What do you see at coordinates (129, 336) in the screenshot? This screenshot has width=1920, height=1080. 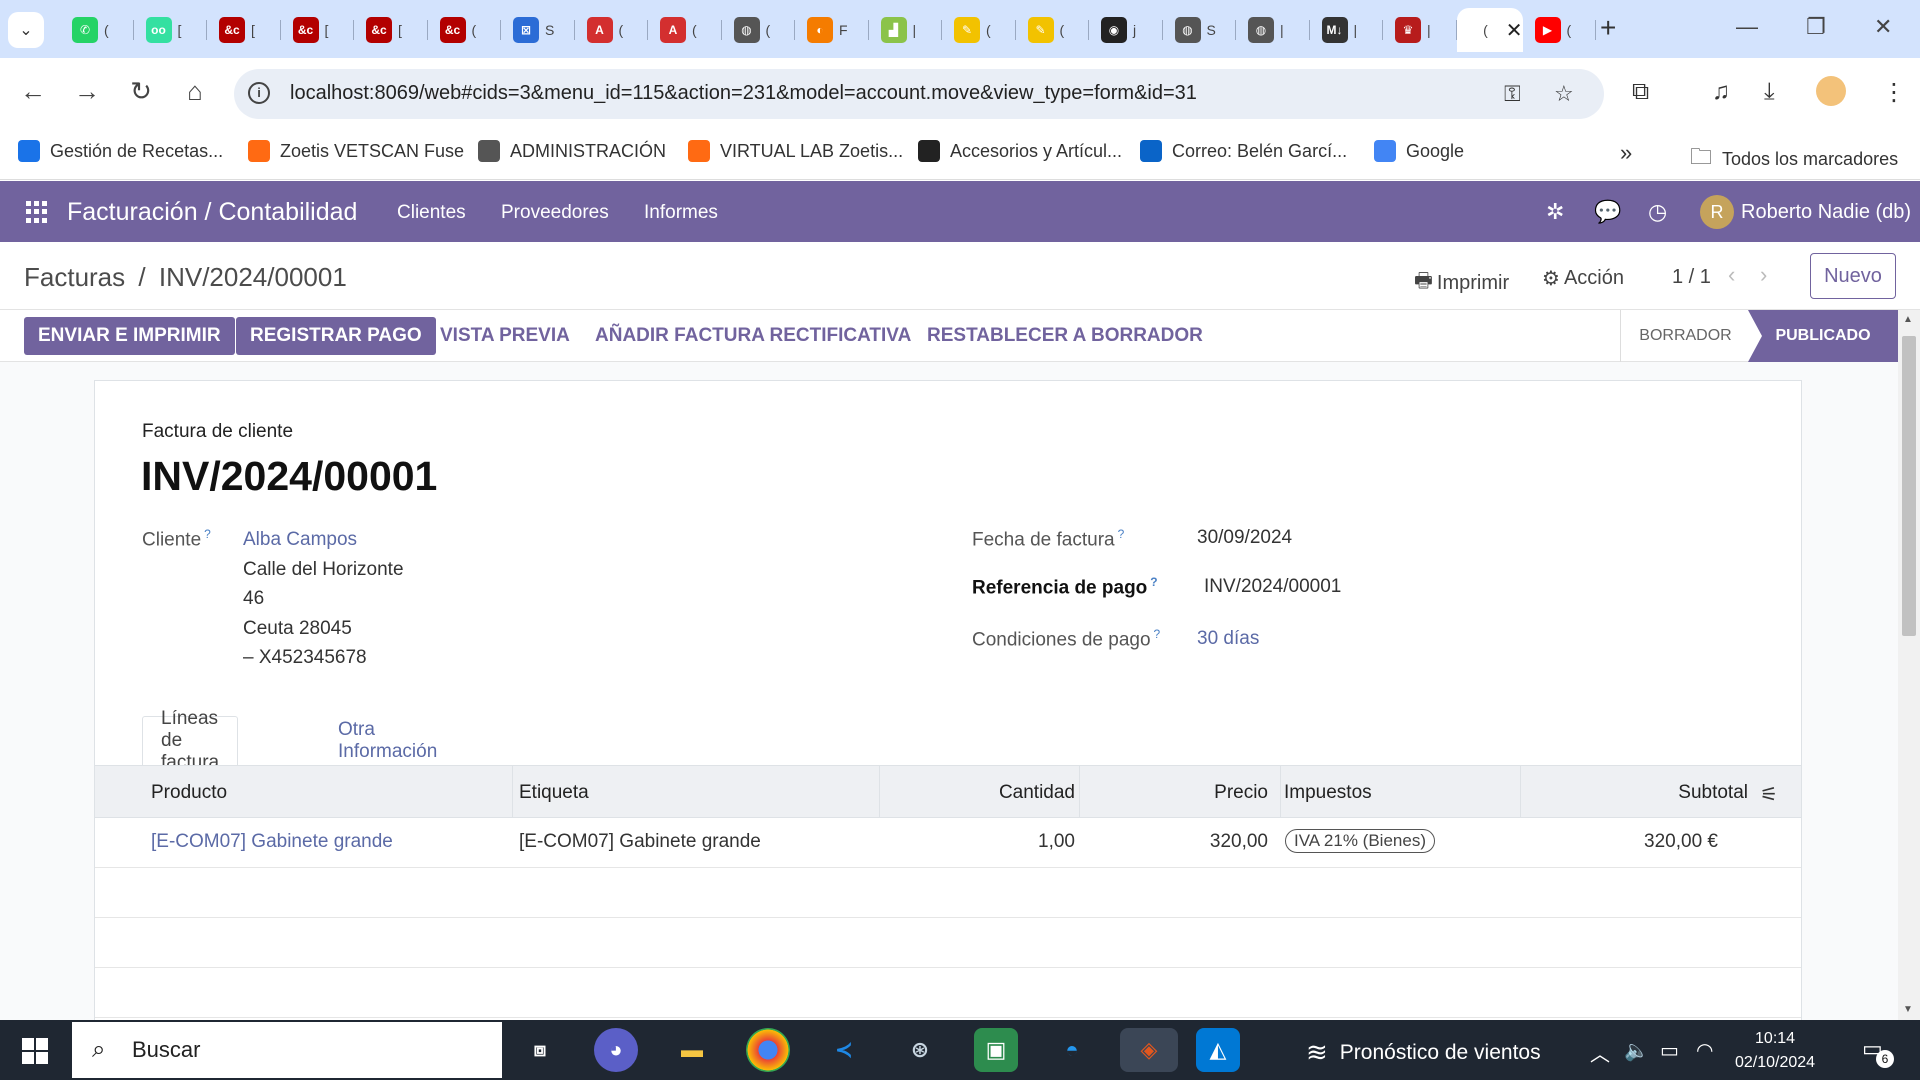 I see `send-print-button: ENVIAR E IMPRIMIR` at bounding box center [129, 336].